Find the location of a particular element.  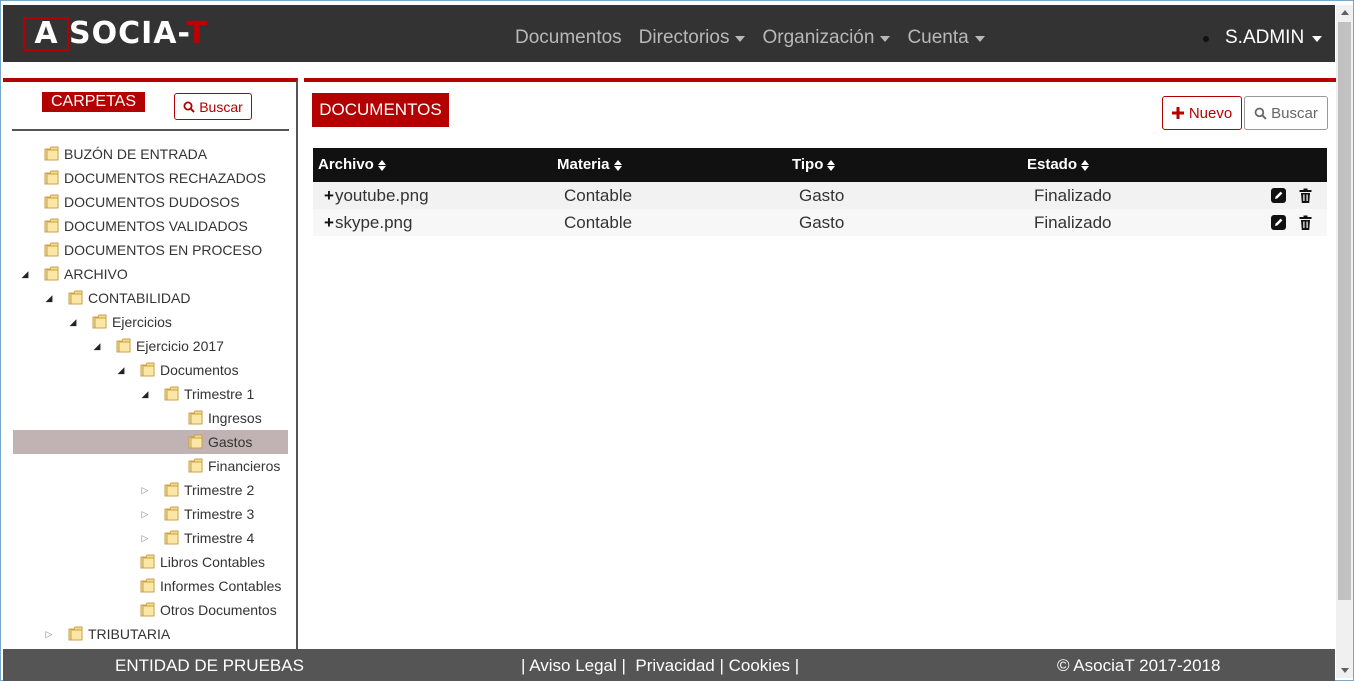

folders-title: CARPETAS is located at coordinates (93, 102).